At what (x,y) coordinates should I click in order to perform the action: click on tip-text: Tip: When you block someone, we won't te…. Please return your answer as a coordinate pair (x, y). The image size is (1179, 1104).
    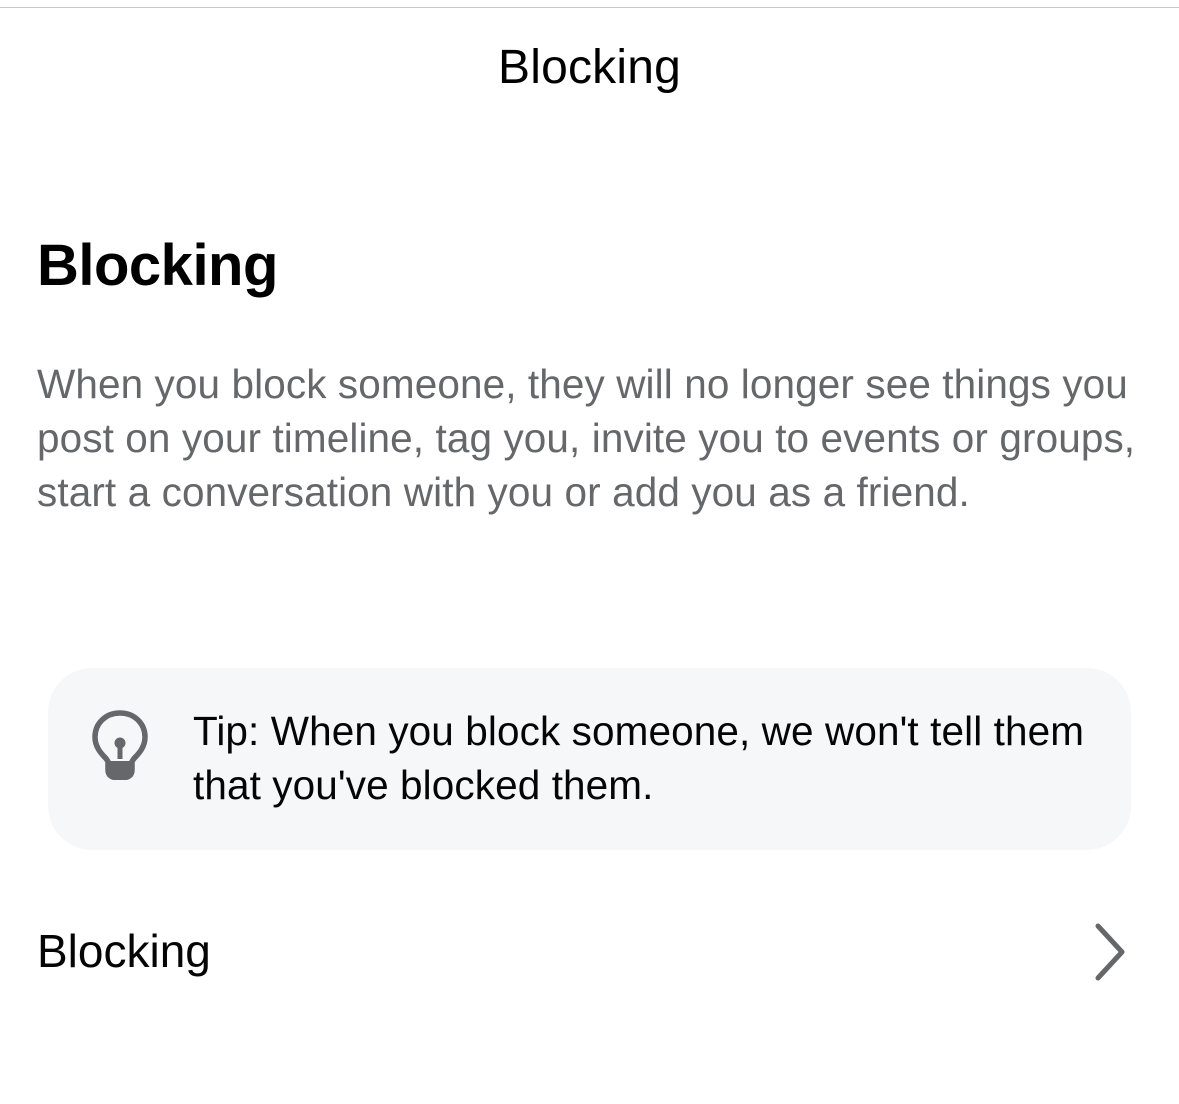
    Looking at the image, I should click on (639, 758).